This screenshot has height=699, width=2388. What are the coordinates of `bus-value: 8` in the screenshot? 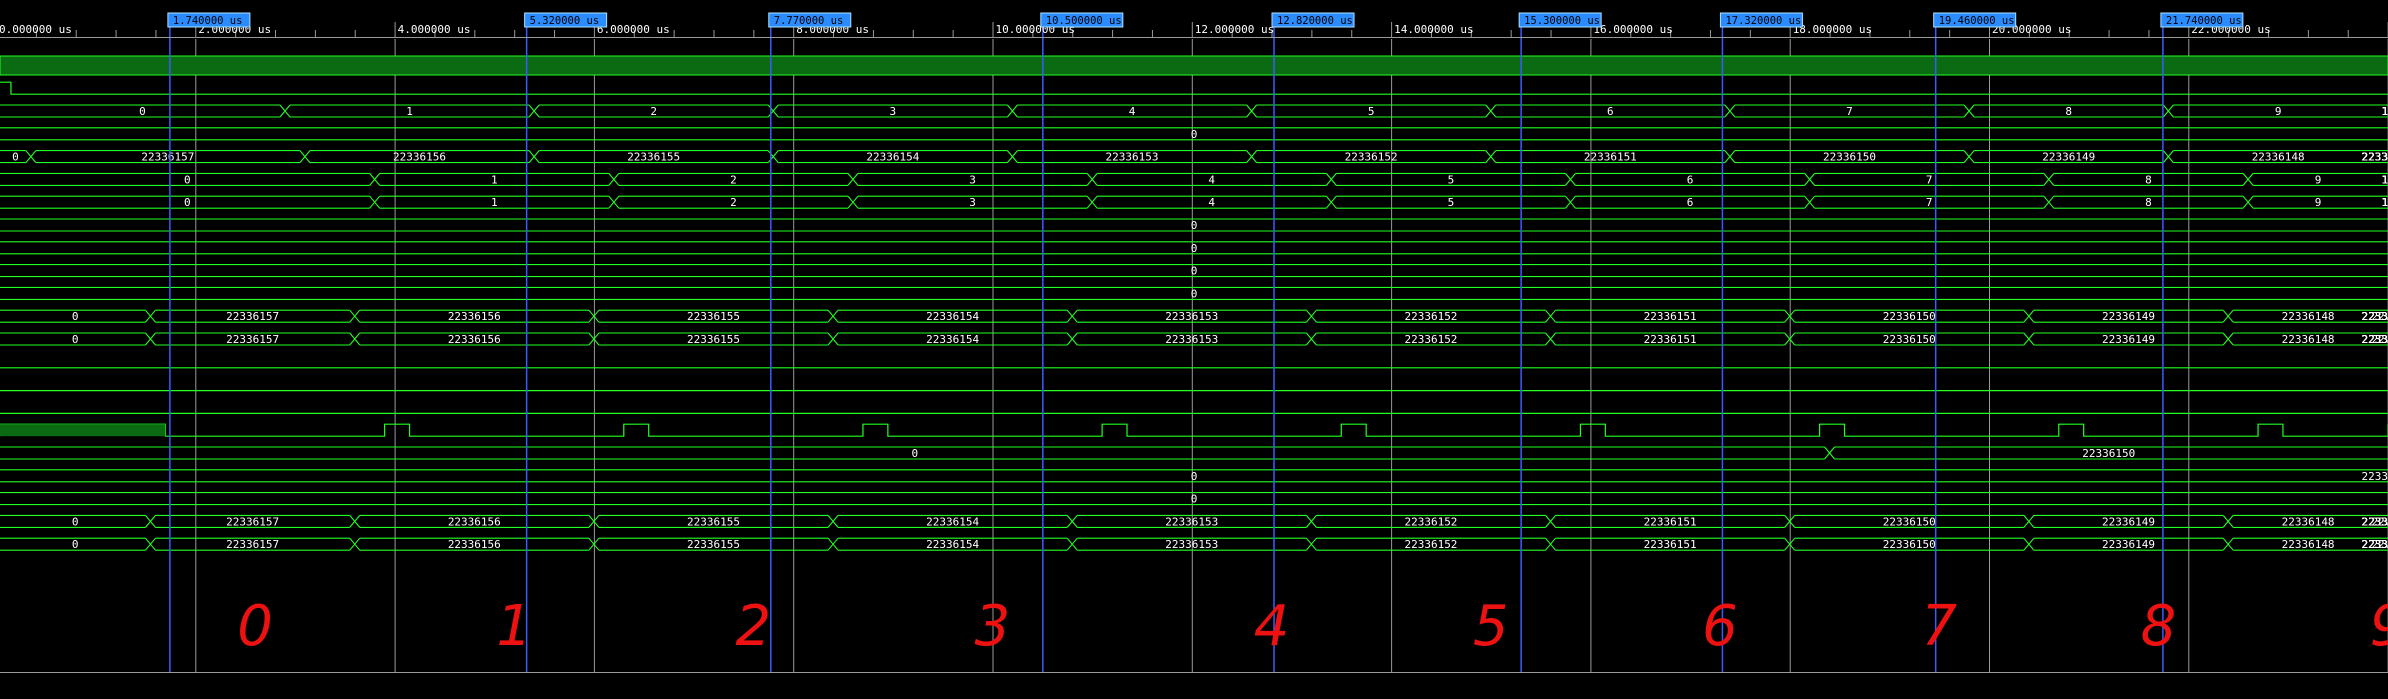 It's located at (2148, 179).